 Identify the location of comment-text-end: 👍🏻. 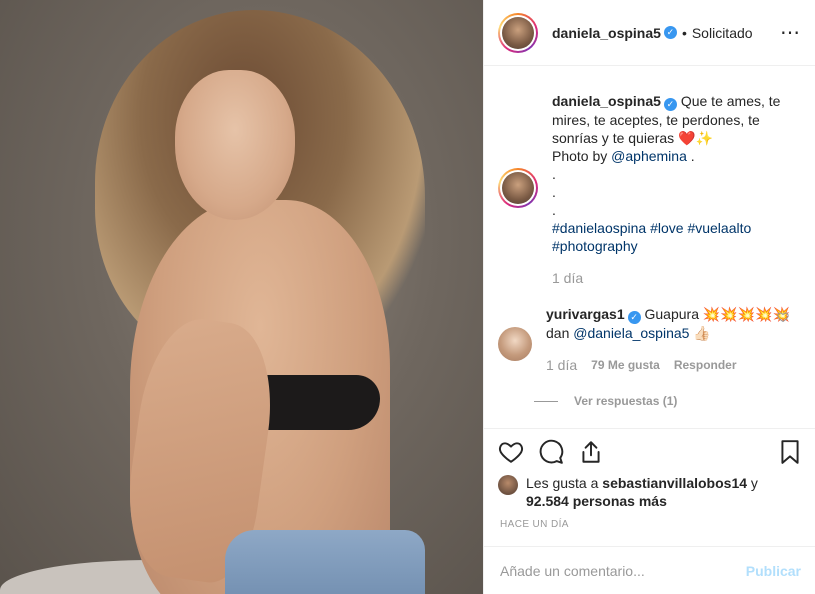
(700, 333).